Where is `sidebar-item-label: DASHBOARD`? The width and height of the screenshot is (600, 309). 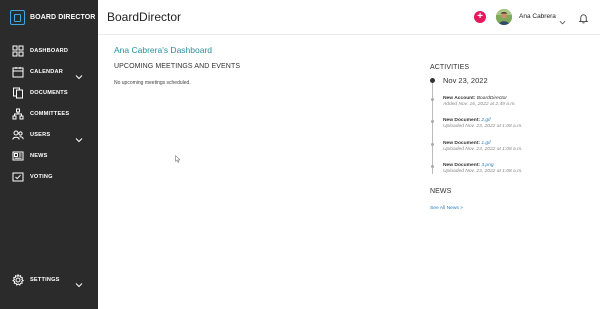 sidebar-item-label: DASHBOARD is located at coordinates (49, 51).